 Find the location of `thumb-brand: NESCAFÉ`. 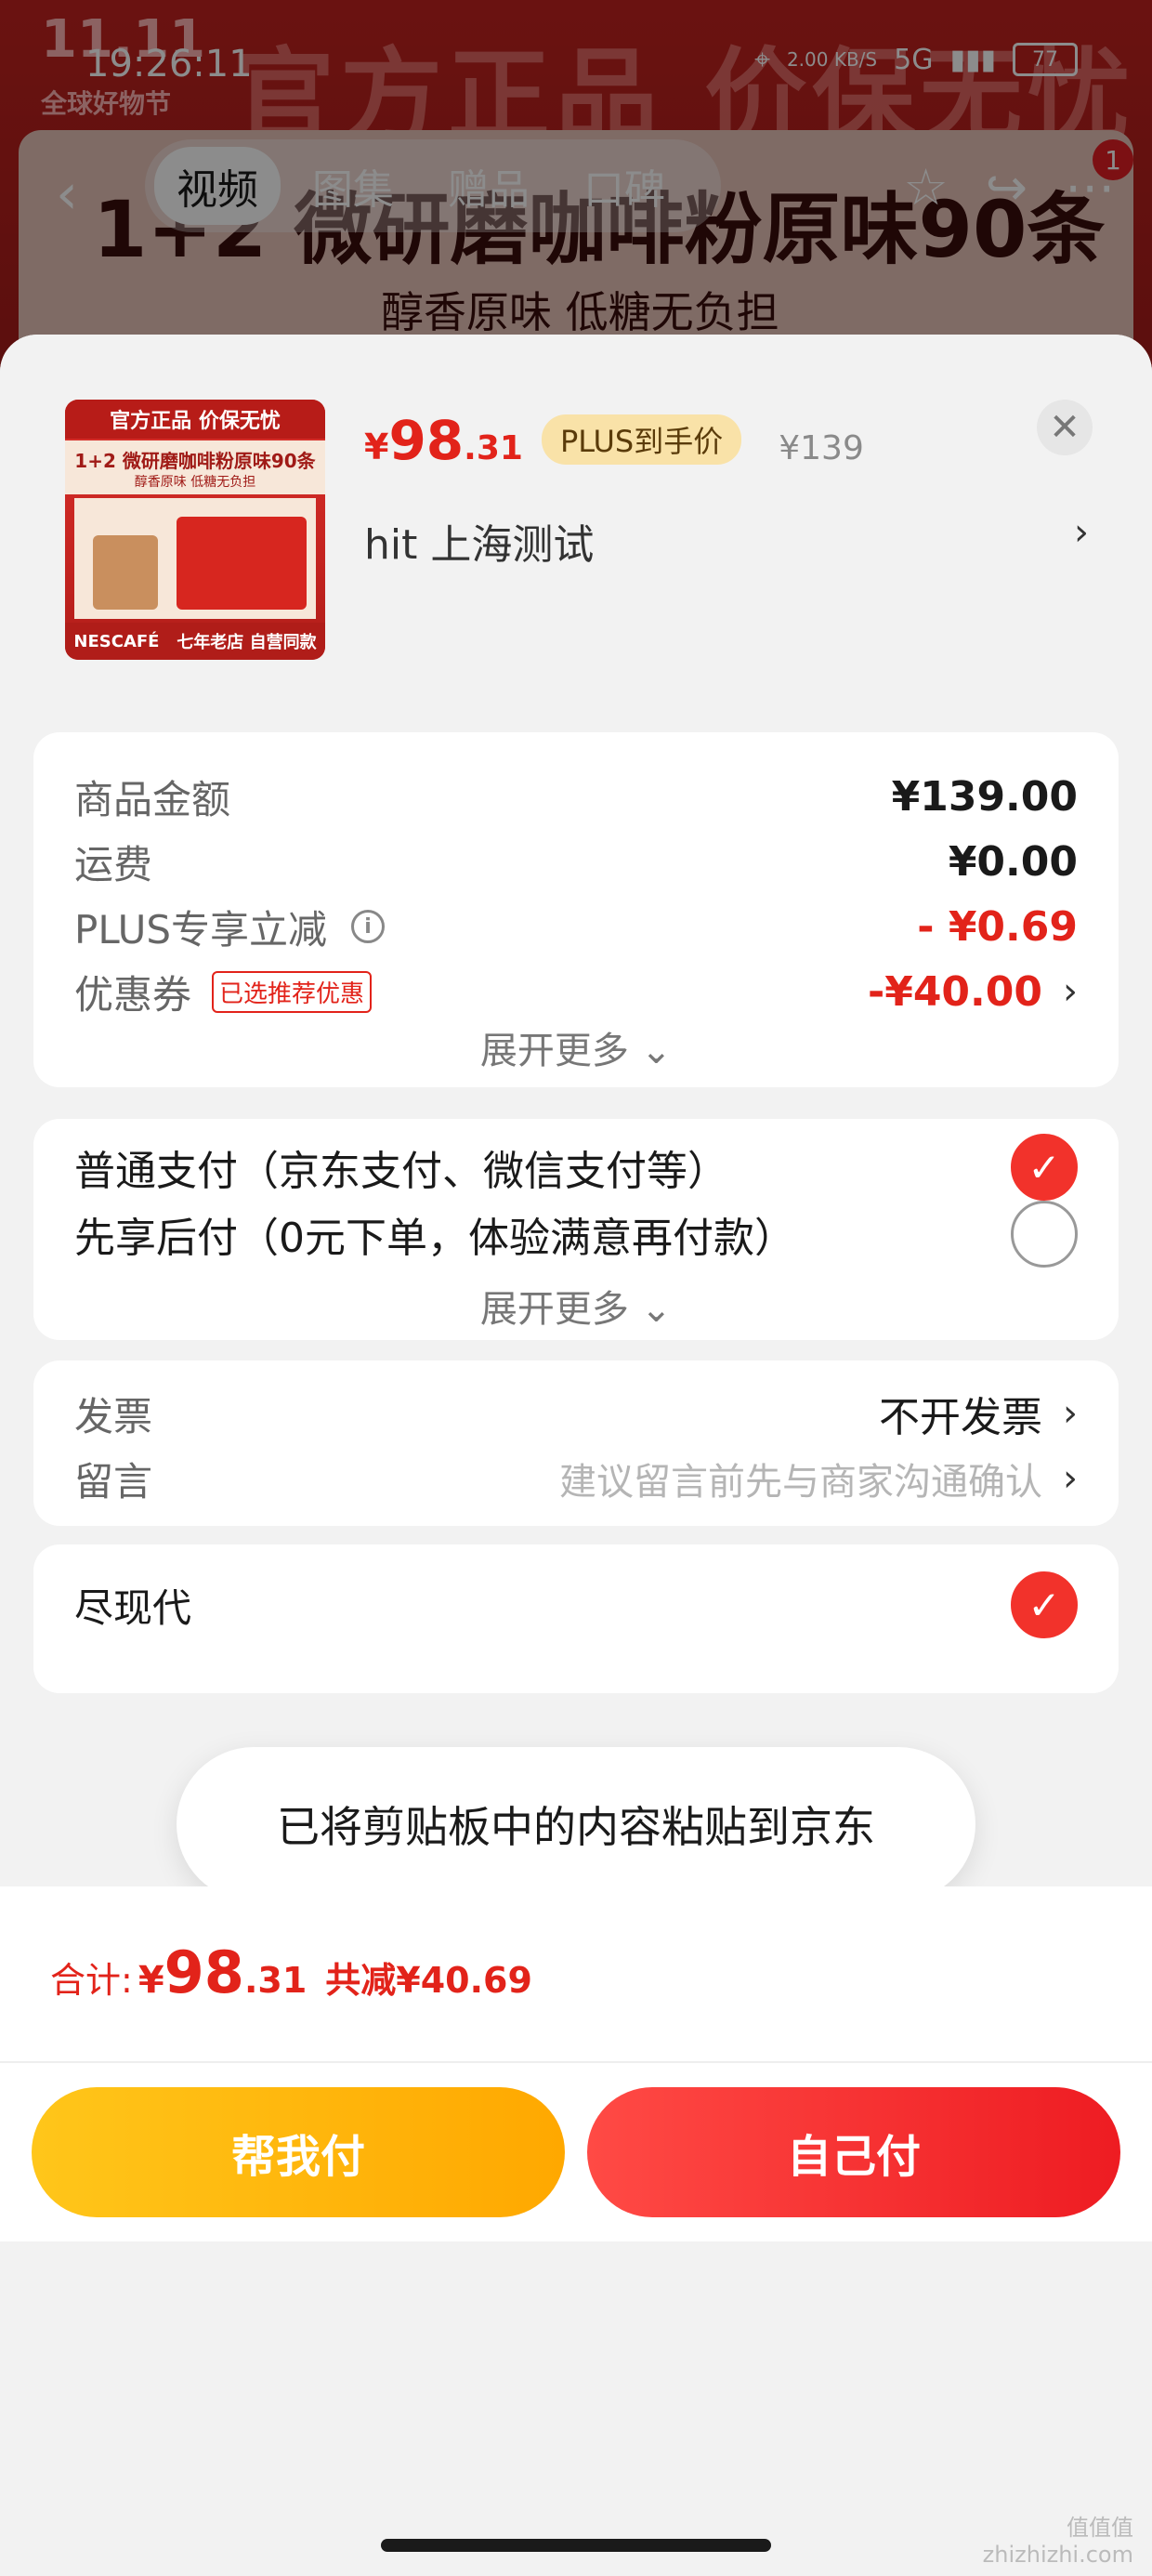

thumb-brand: NESCAFÉ is located at coordinates (116, 641).